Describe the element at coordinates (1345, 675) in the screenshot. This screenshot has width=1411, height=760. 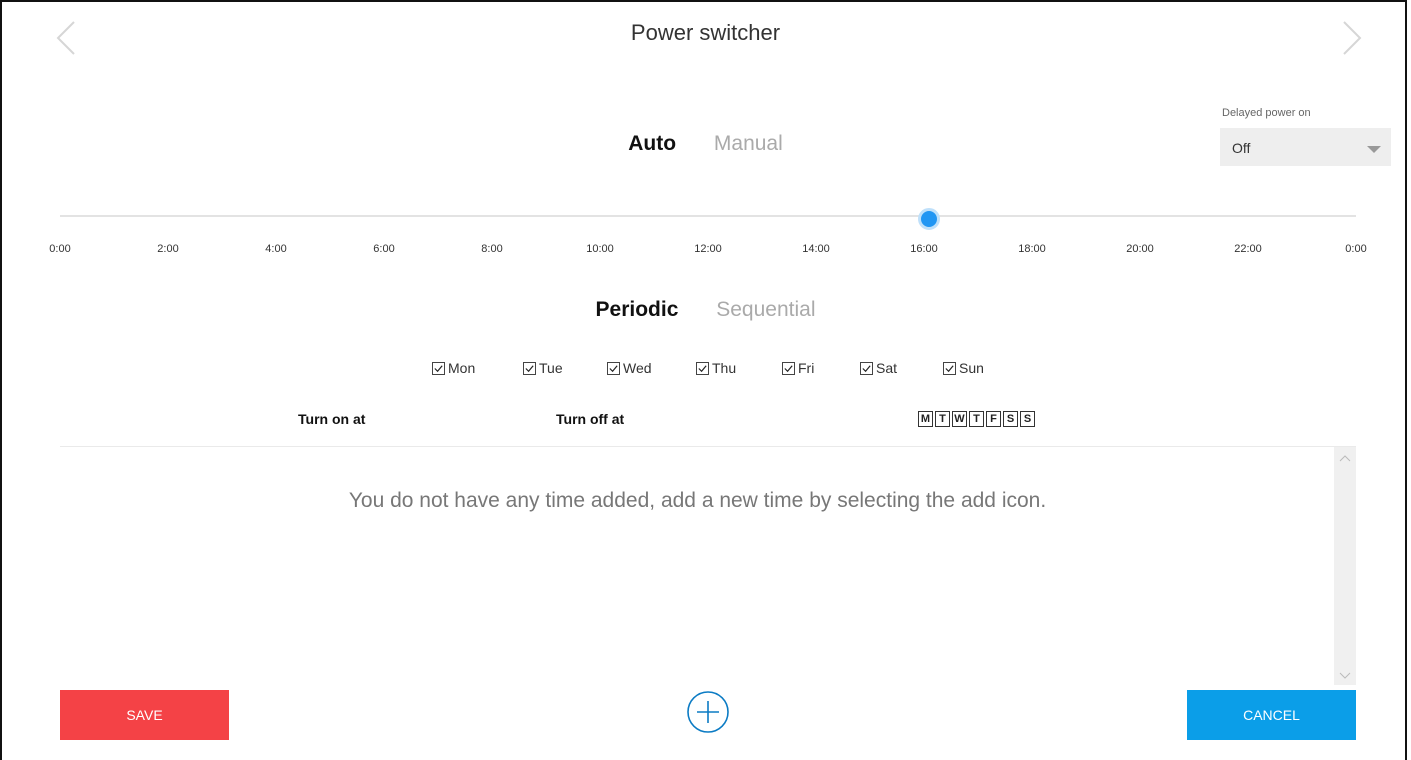
I see `scroll-down-icon` at that location.